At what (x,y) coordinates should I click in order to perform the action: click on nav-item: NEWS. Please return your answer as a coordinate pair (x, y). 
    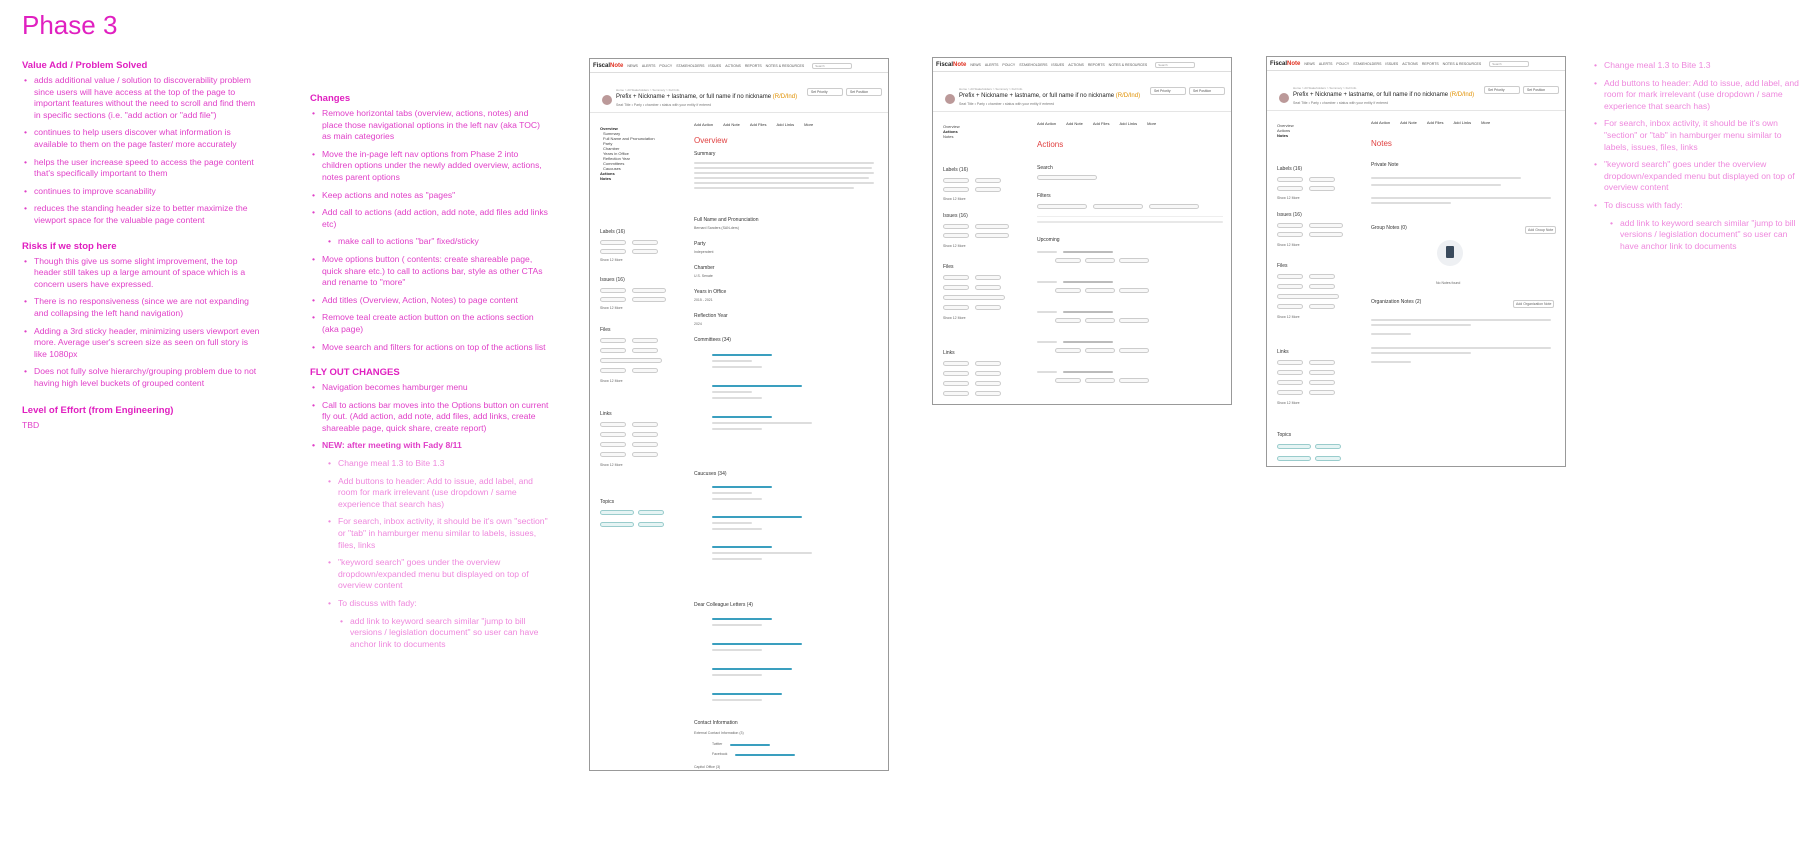
    Looking at the image, I should click on (975, 65).